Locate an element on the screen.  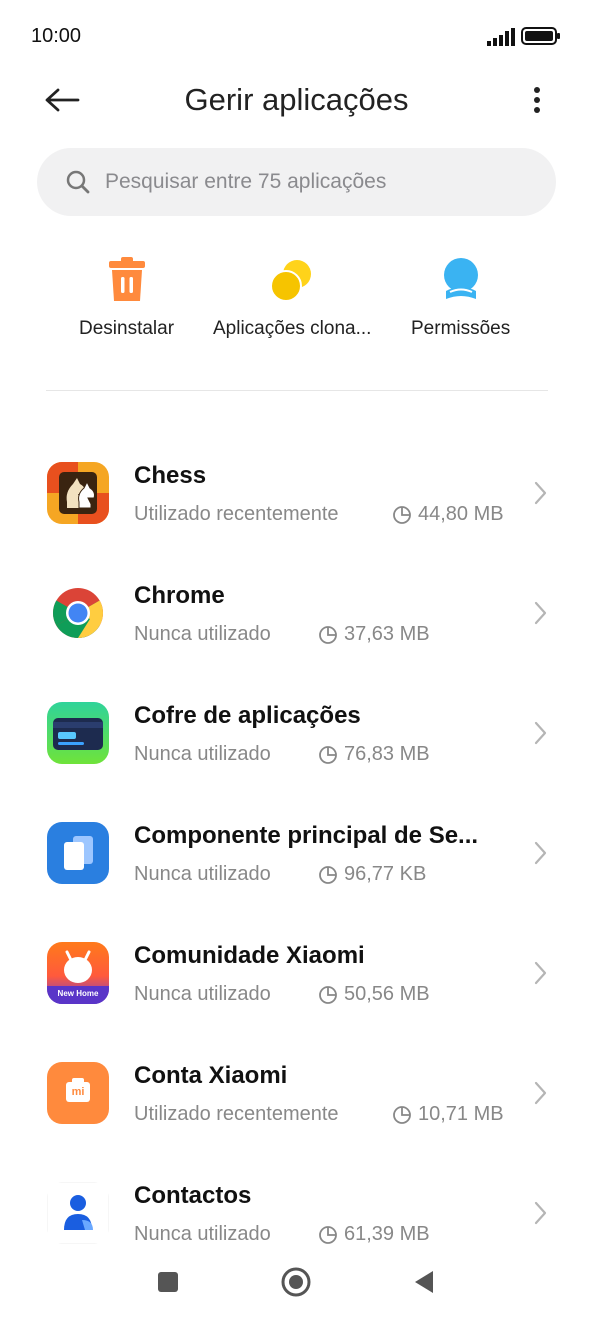
search-input is located at coordinates (315, 182).